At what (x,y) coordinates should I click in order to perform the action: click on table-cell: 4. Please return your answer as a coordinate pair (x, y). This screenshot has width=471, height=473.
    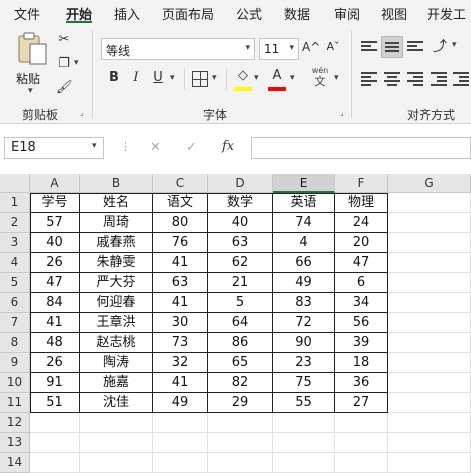
    Looking at the image, I should click on (304, 243).